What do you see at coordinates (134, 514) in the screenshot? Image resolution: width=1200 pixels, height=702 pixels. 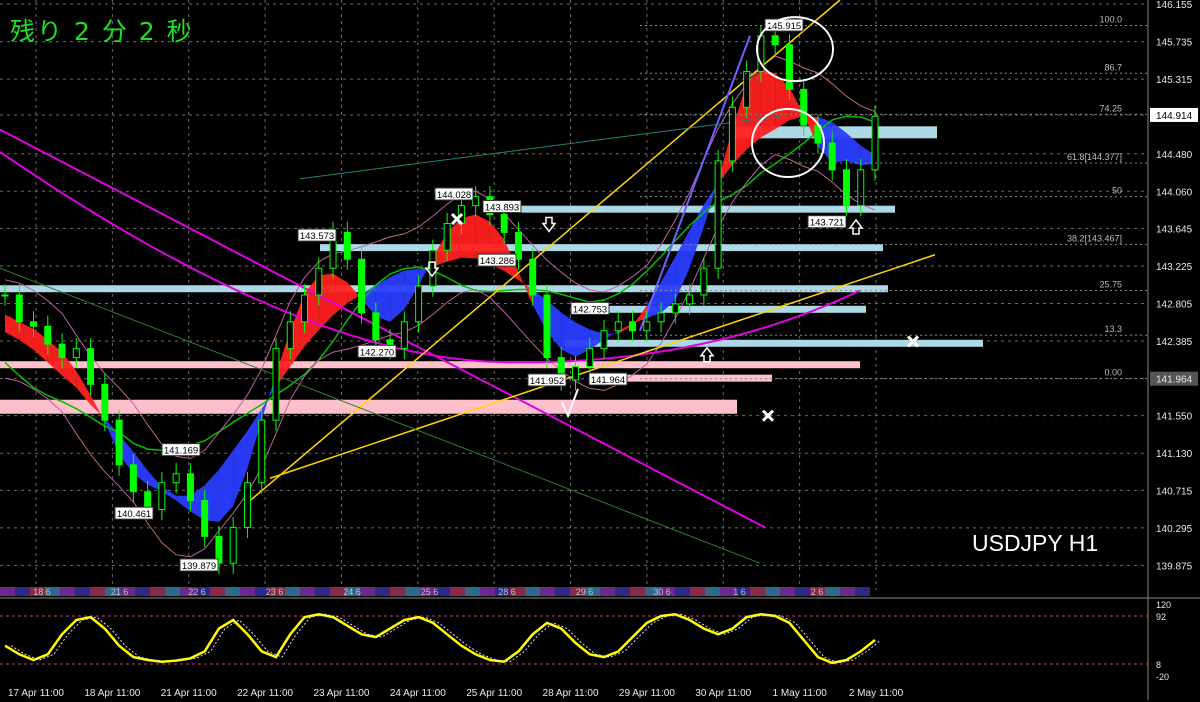 I see `price-label-text: 140.461` at bounding box center [134, 514].